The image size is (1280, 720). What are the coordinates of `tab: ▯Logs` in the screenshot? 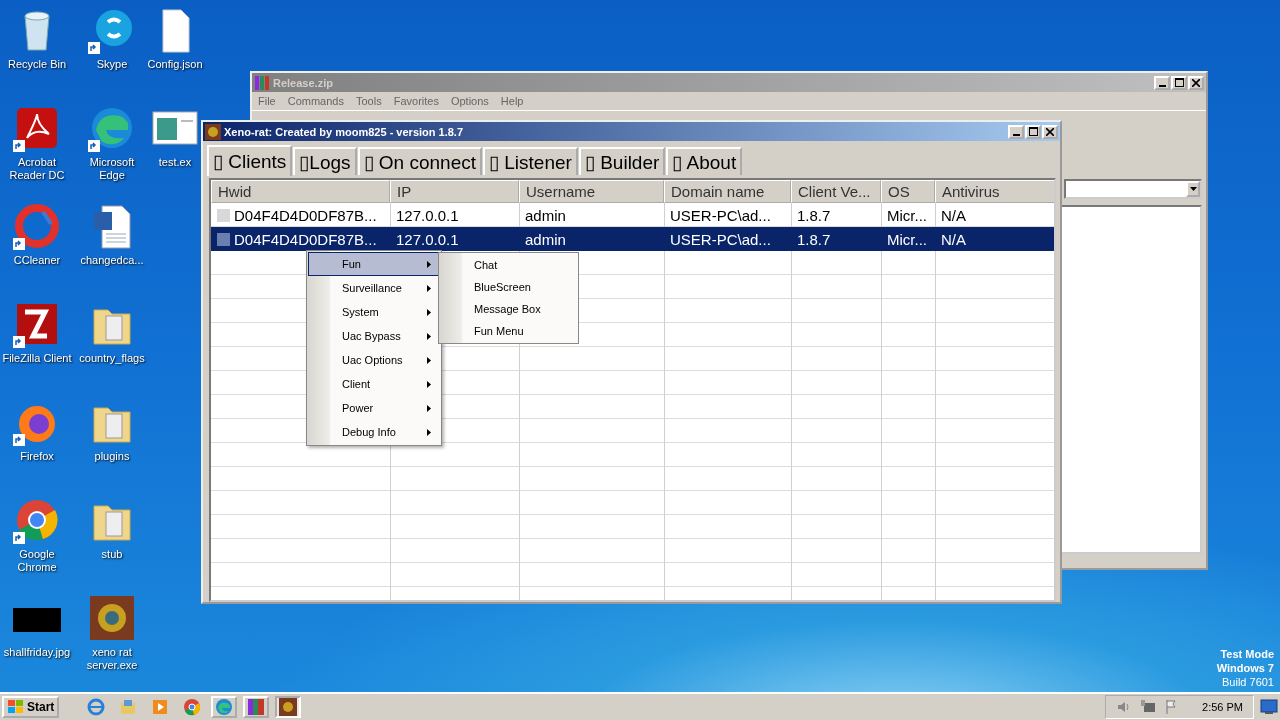 It's located at (325, 161).